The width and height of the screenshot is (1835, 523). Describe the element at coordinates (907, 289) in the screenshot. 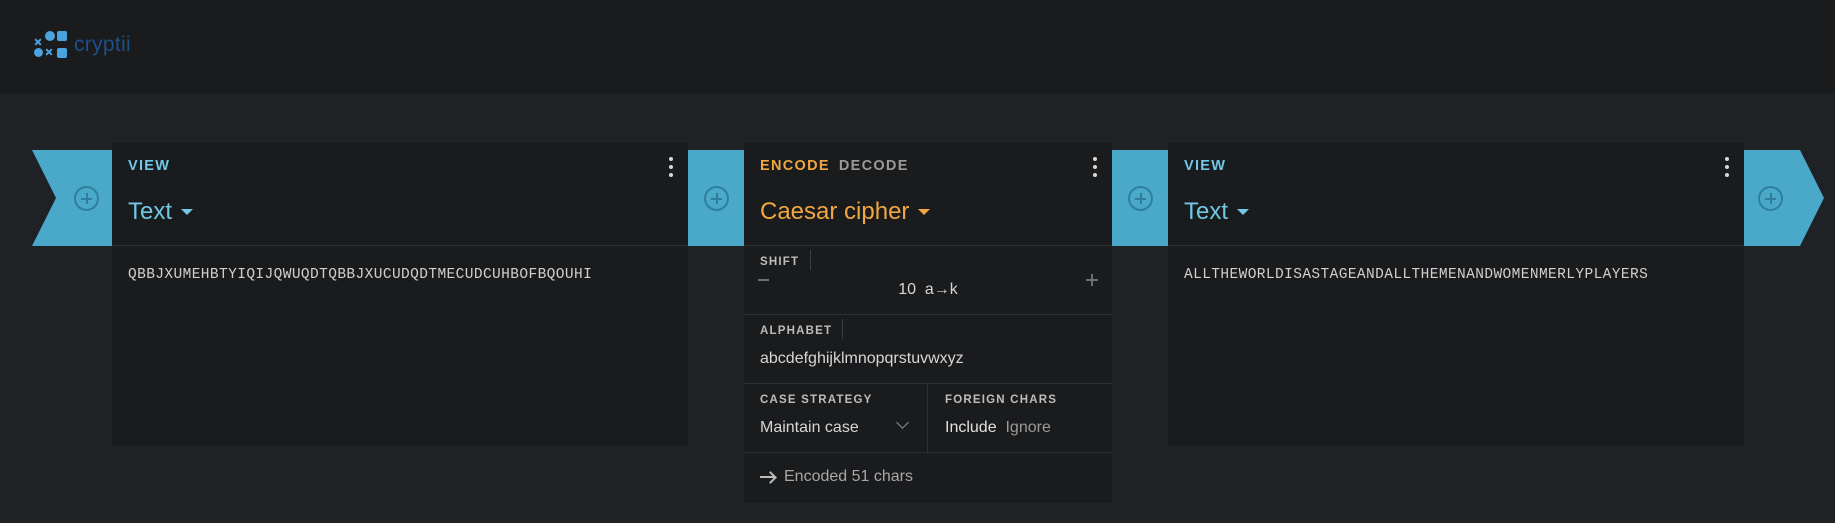

I see `shift-value: 10` at that location.